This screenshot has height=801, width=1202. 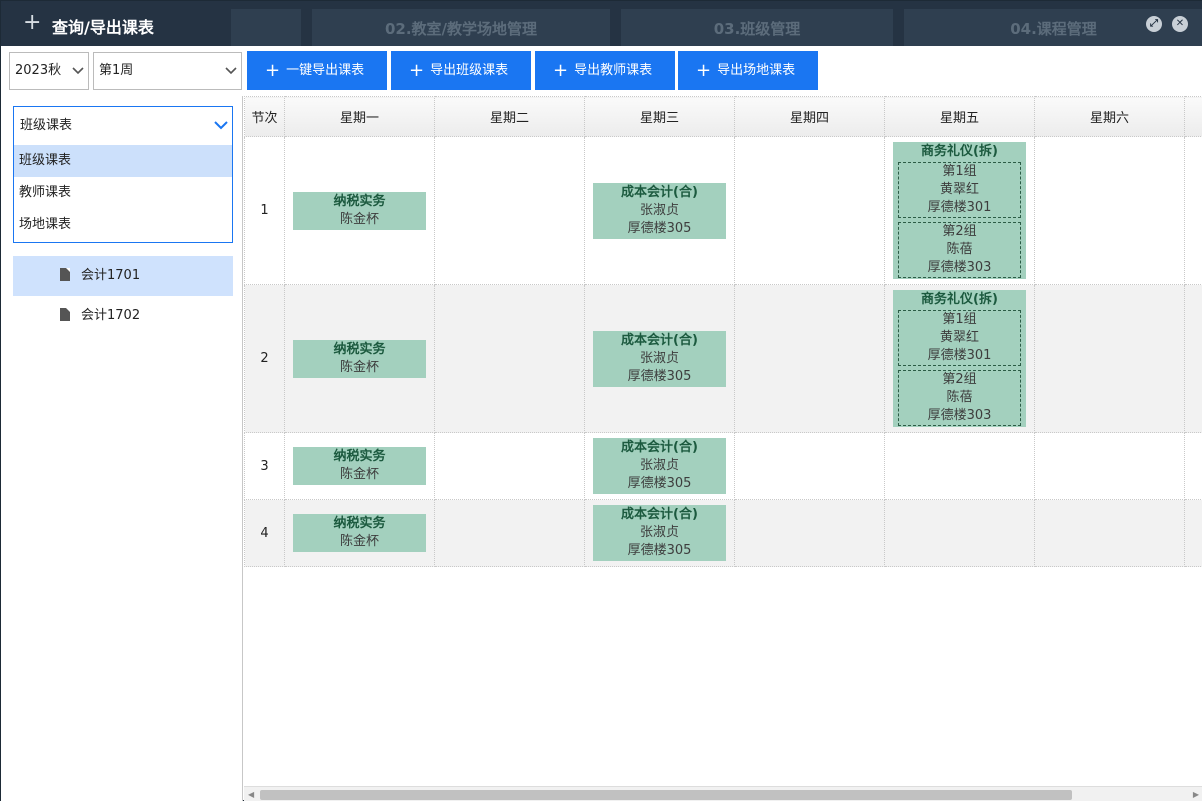 What do you see at coordinates (605, 70) in the screenshot?
I see `export-teacher-button: + 导出教师课表` at bounding box center [605, 70].